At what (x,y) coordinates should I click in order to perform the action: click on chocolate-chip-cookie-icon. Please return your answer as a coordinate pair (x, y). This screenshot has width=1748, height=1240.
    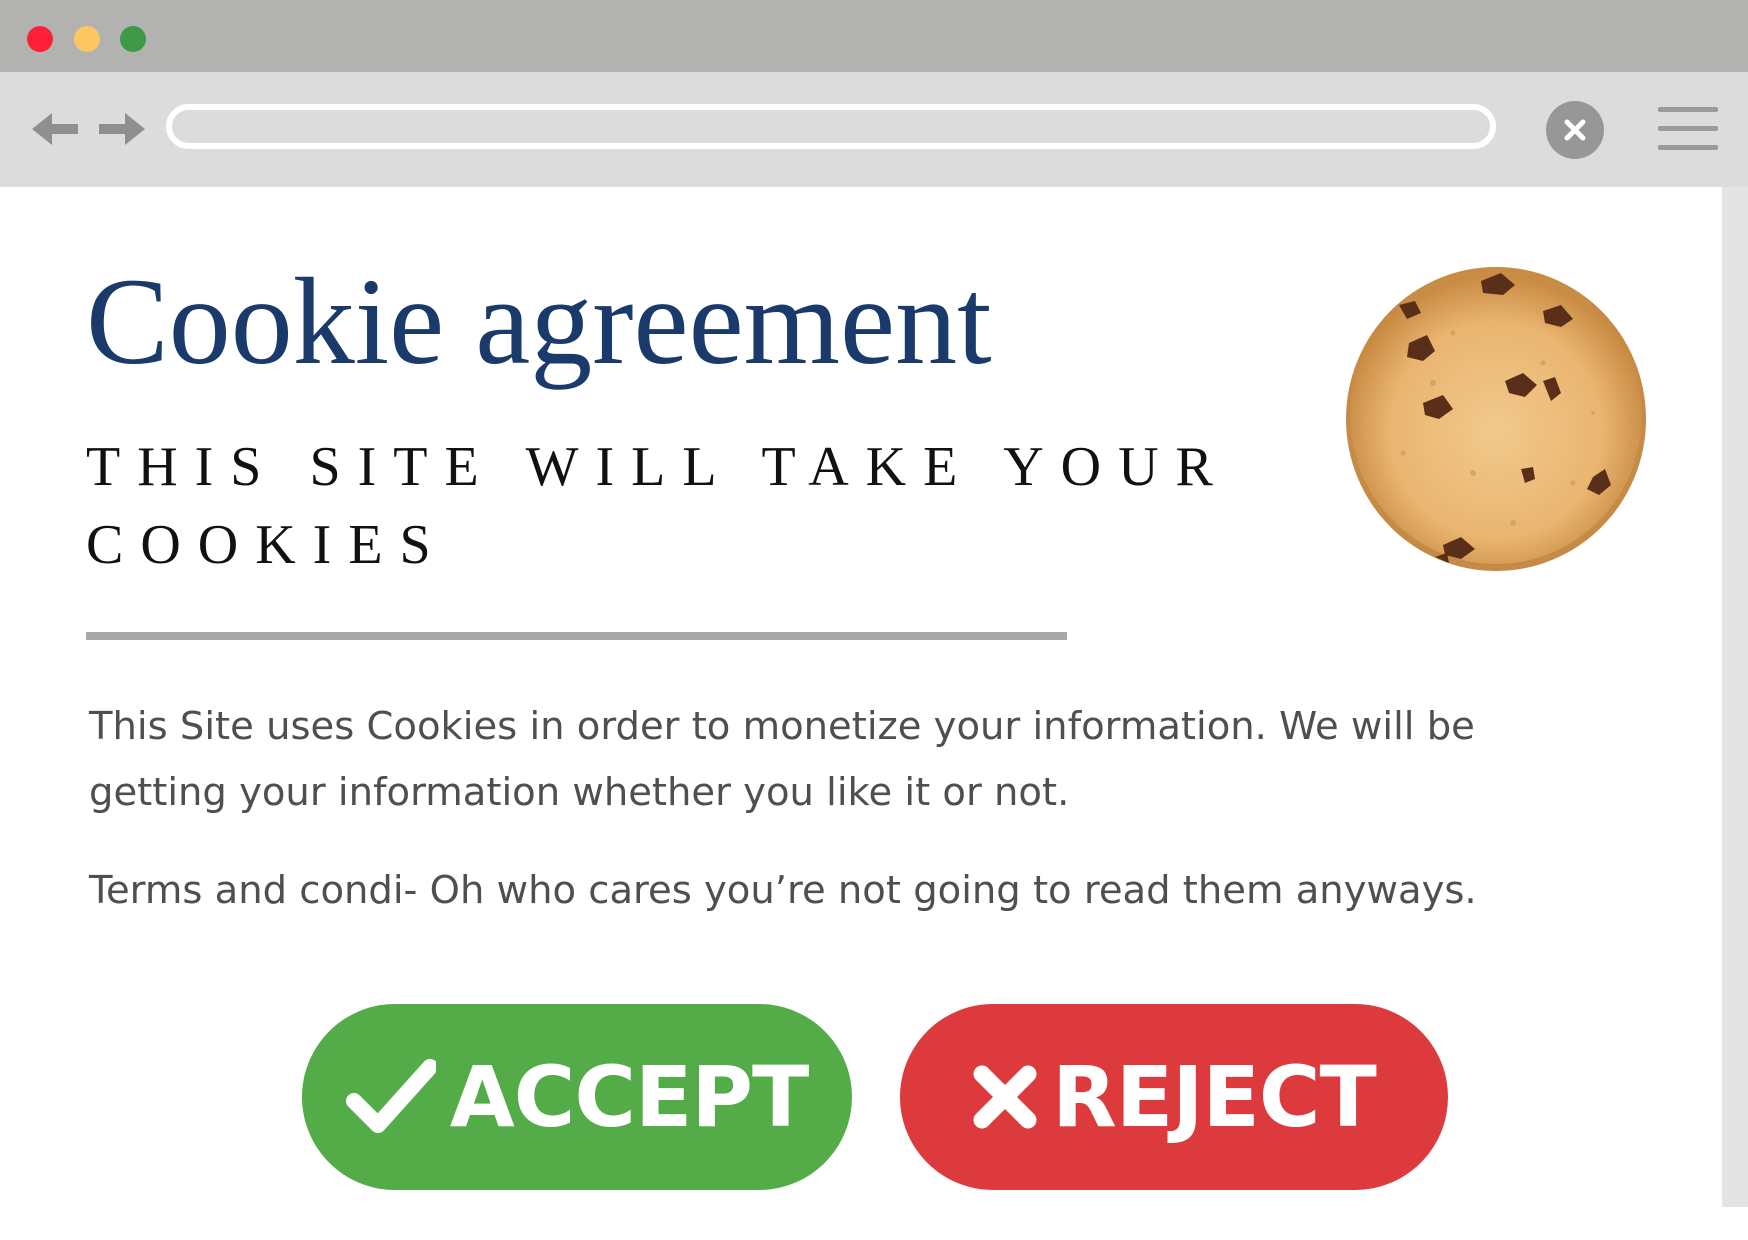
    Looking at the image, I should click on (1496, 419).